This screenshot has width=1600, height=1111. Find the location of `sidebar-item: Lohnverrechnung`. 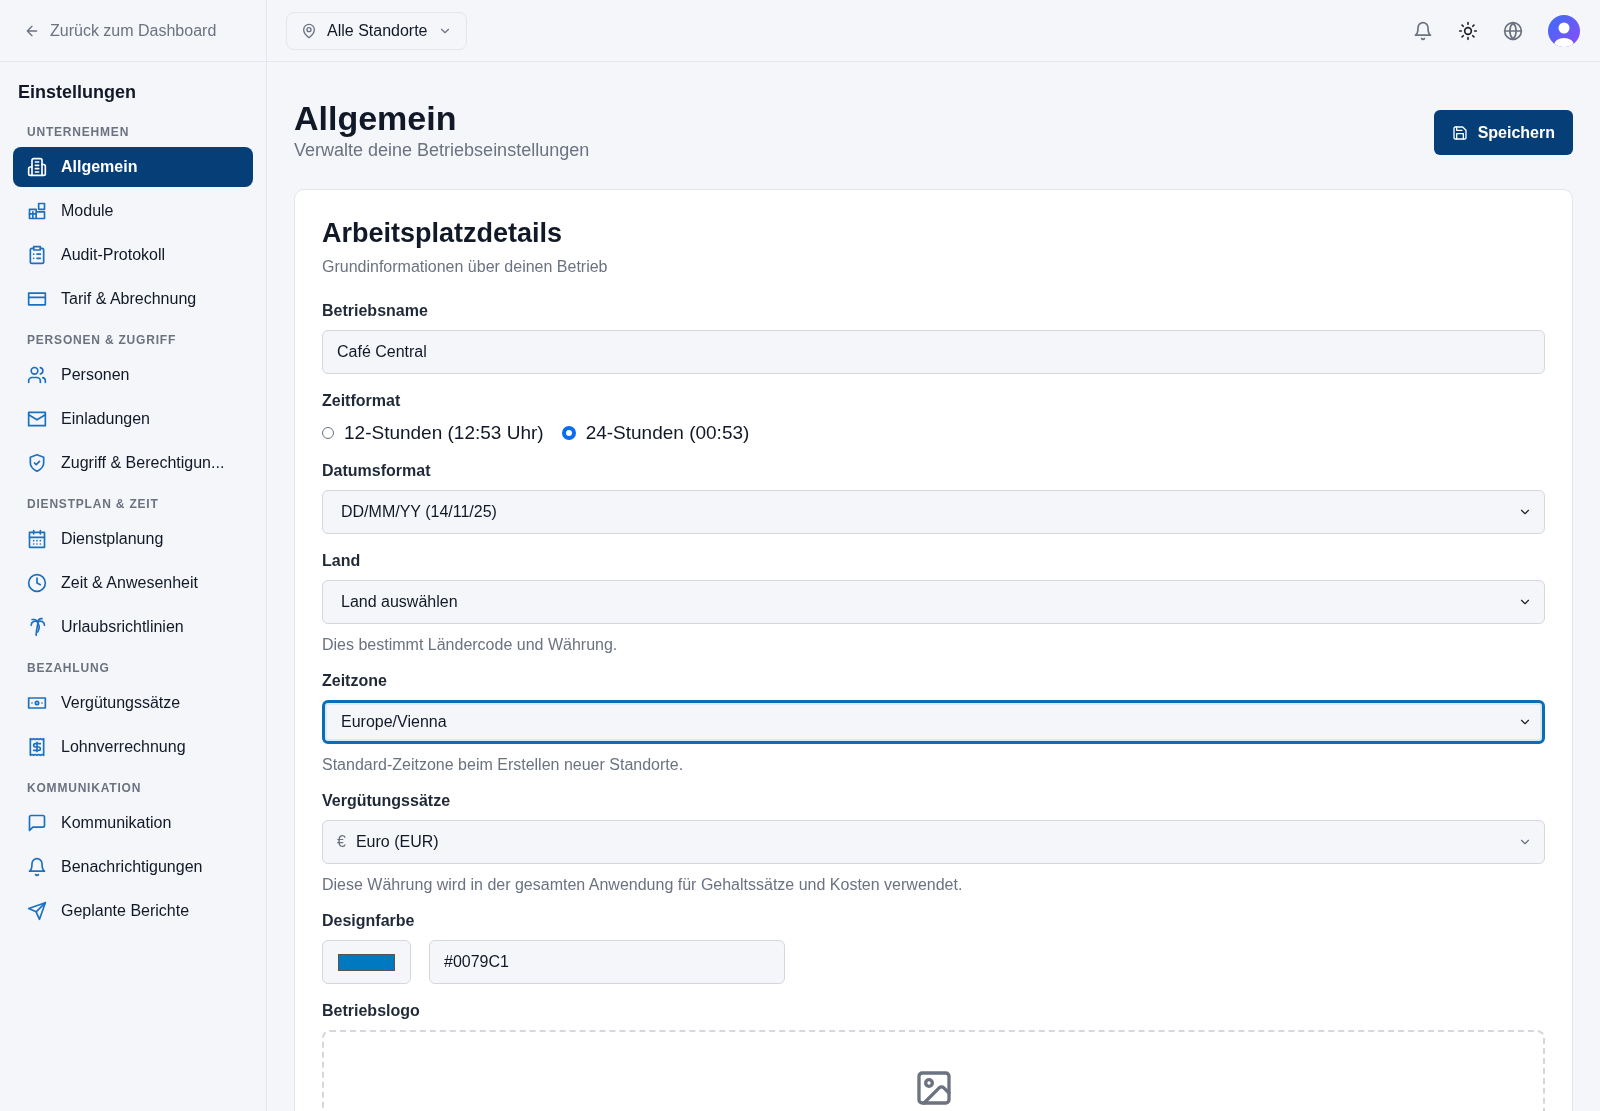

sidebar-item: Lohnverrechnung is located at coordinates (133, 747).